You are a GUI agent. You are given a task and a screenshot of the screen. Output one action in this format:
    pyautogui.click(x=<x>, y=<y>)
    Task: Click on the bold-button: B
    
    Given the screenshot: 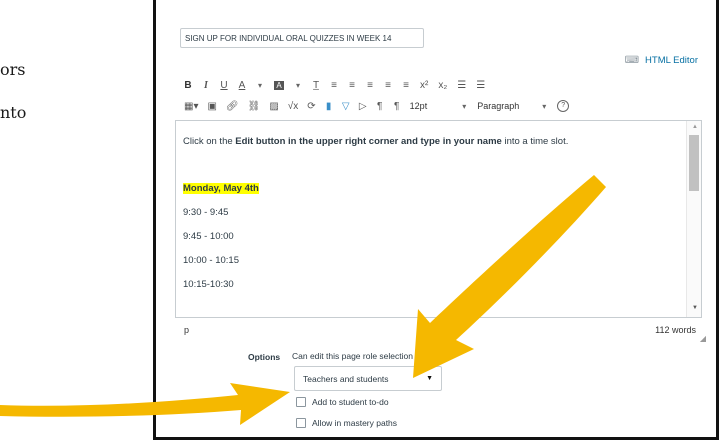 What is the action you would take?
    pyautogui.click(x=188, y=85)
    